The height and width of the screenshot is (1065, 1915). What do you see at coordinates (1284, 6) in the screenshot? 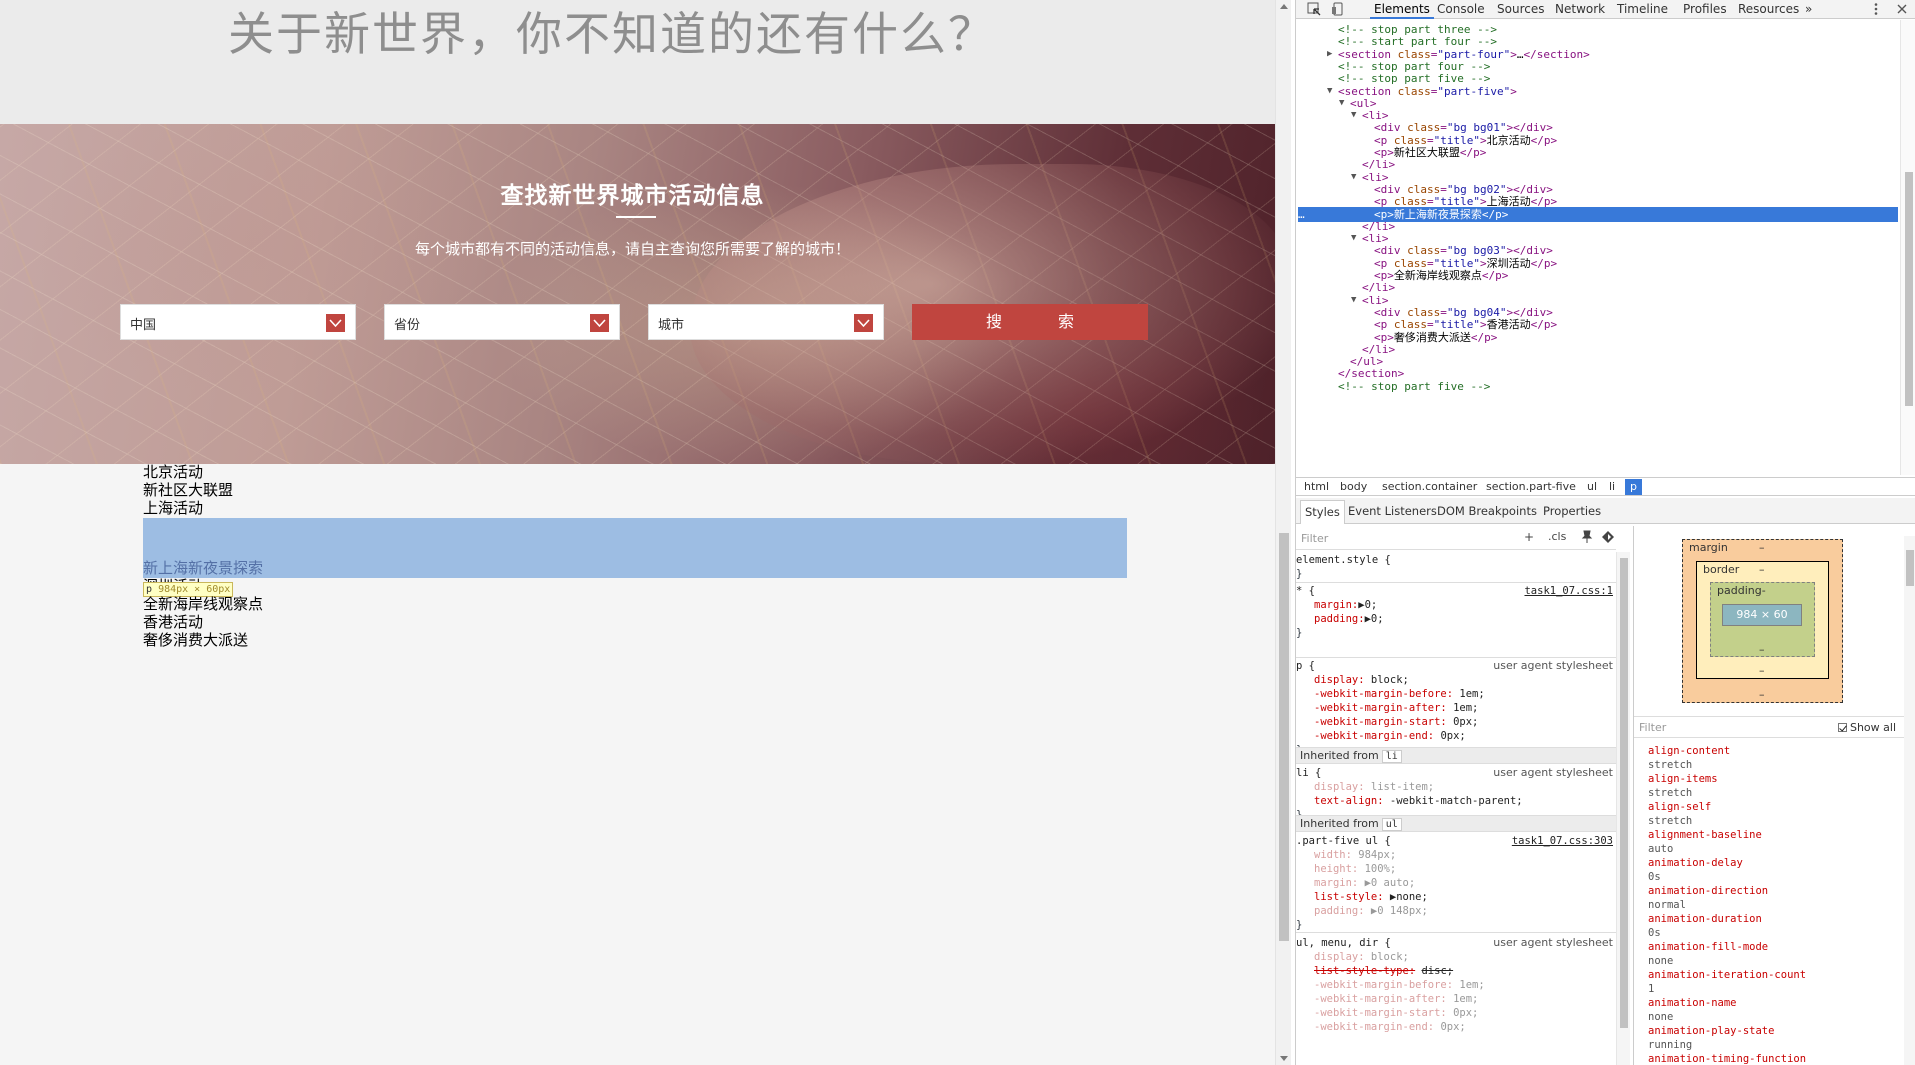
I see `scroll-up-icon` at bounding box center [1284, 6].